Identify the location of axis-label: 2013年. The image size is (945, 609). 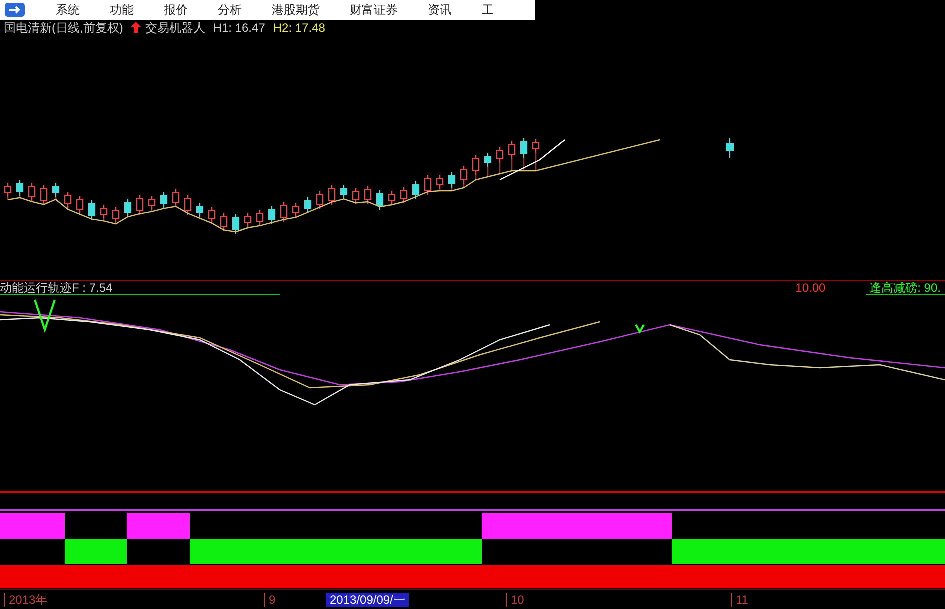
(26, 599).